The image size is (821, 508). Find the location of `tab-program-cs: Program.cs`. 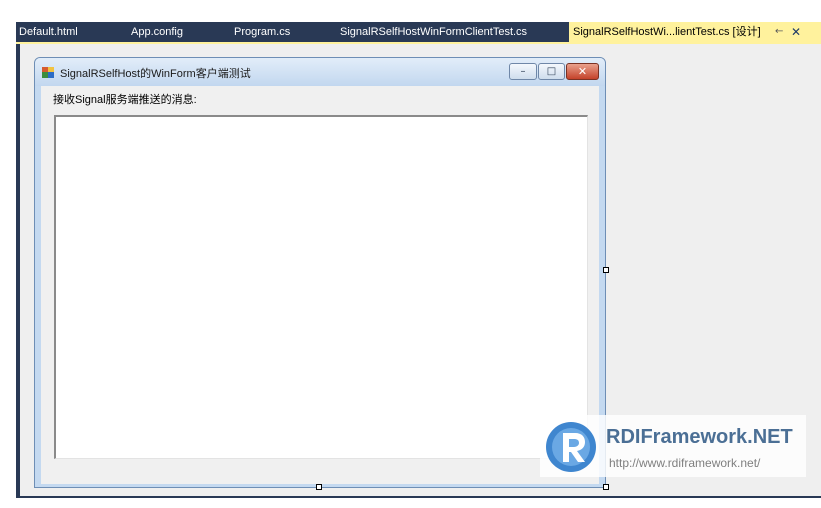

tab-program-cs: Program.cs is located at coordinates (262, 32).